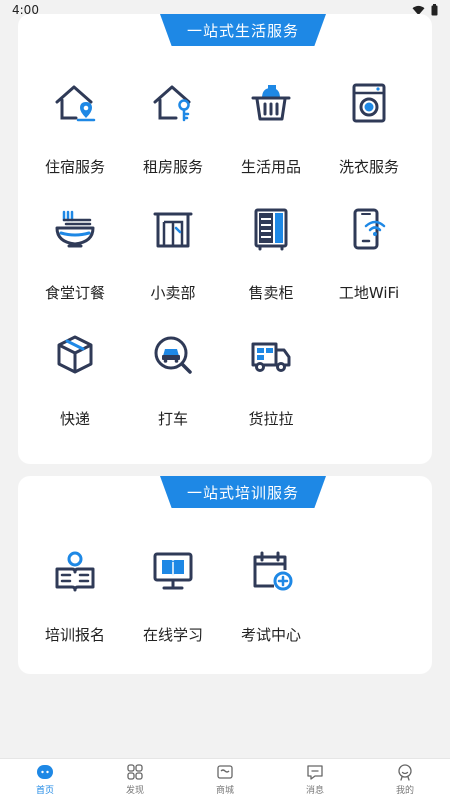 The image size is (450, 800). What do you see at coordinates (273, 571) in the screenshot?
I see `calendar-plus-icon` at bounding box center [273, 571].